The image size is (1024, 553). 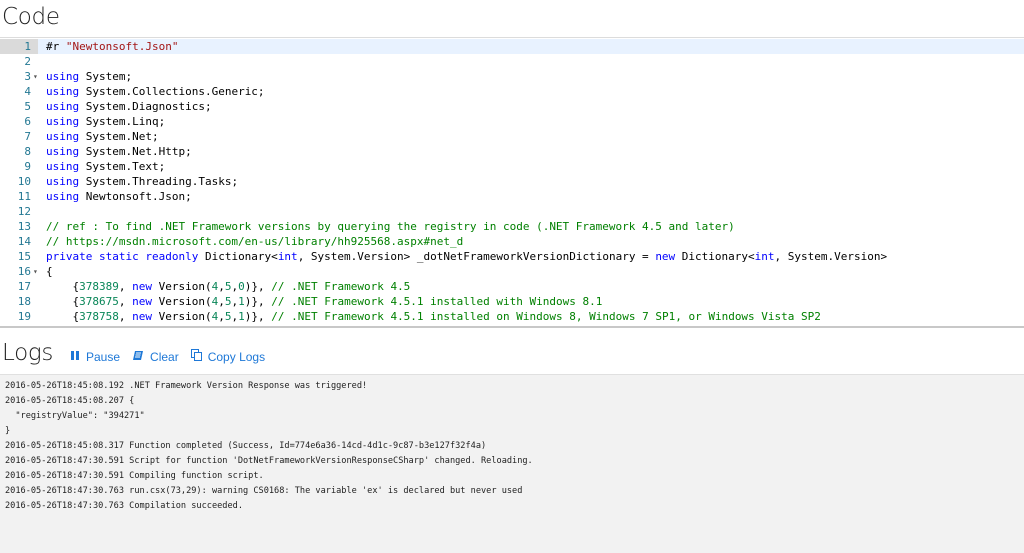 What do you see at coordinates (99, 301) in the screenshot?
I see `code-token: 378675` at bounding box center [99, 301].